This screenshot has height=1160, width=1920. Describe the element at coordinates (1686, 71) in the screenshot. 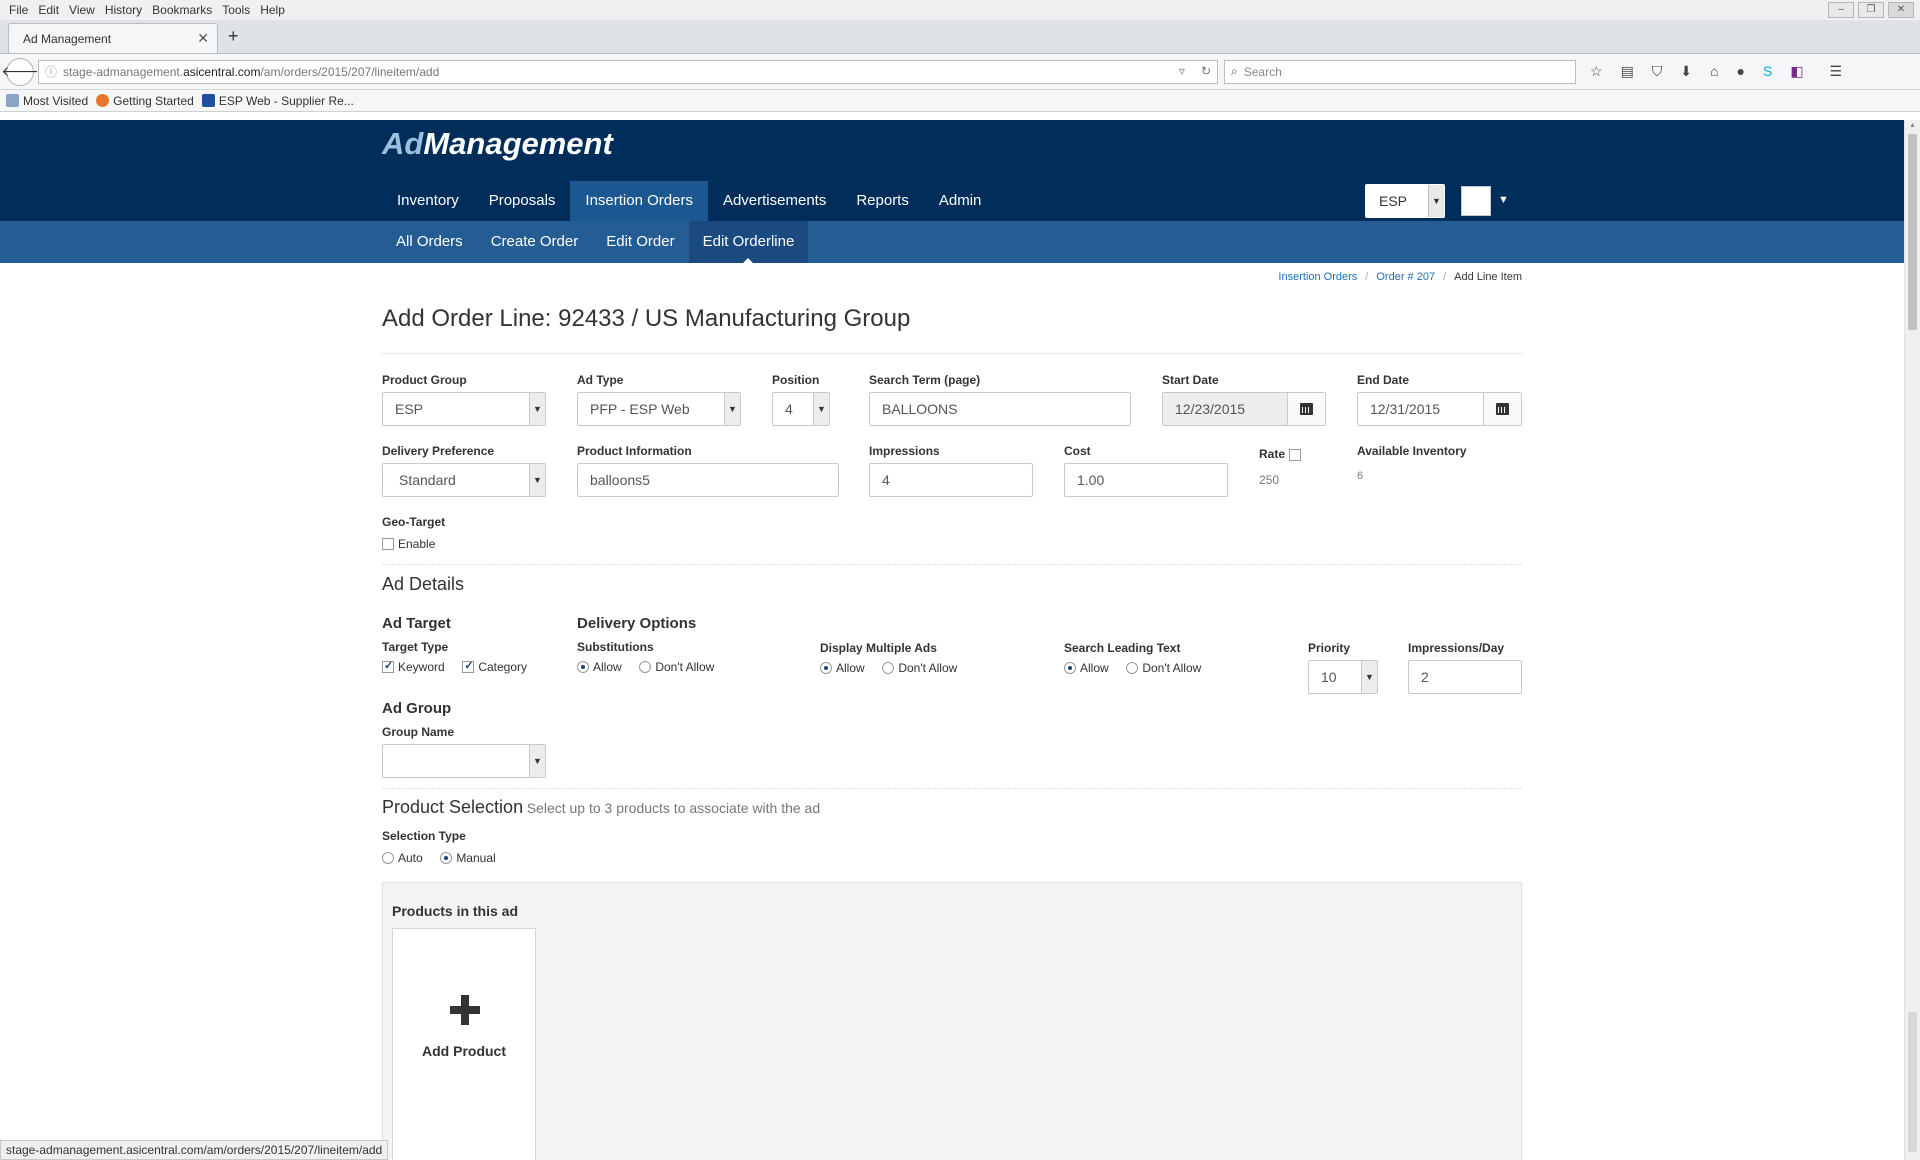

I see `download-icon: ⬇` at that location.